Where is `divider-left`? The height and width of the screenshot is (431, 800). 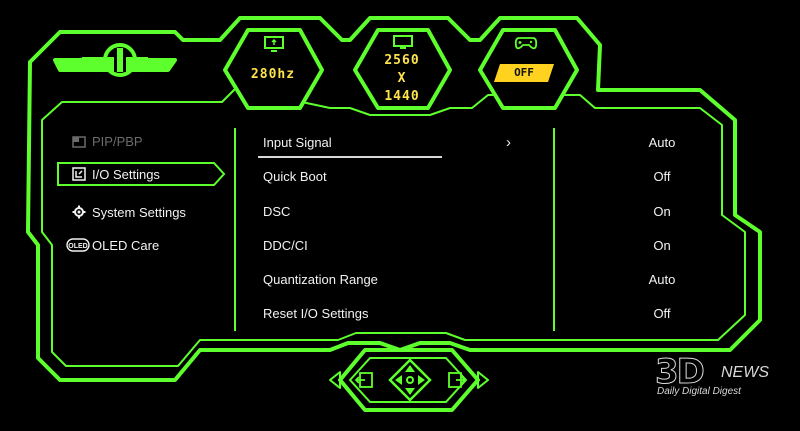
divider-left is located at coordinates (235, 229).